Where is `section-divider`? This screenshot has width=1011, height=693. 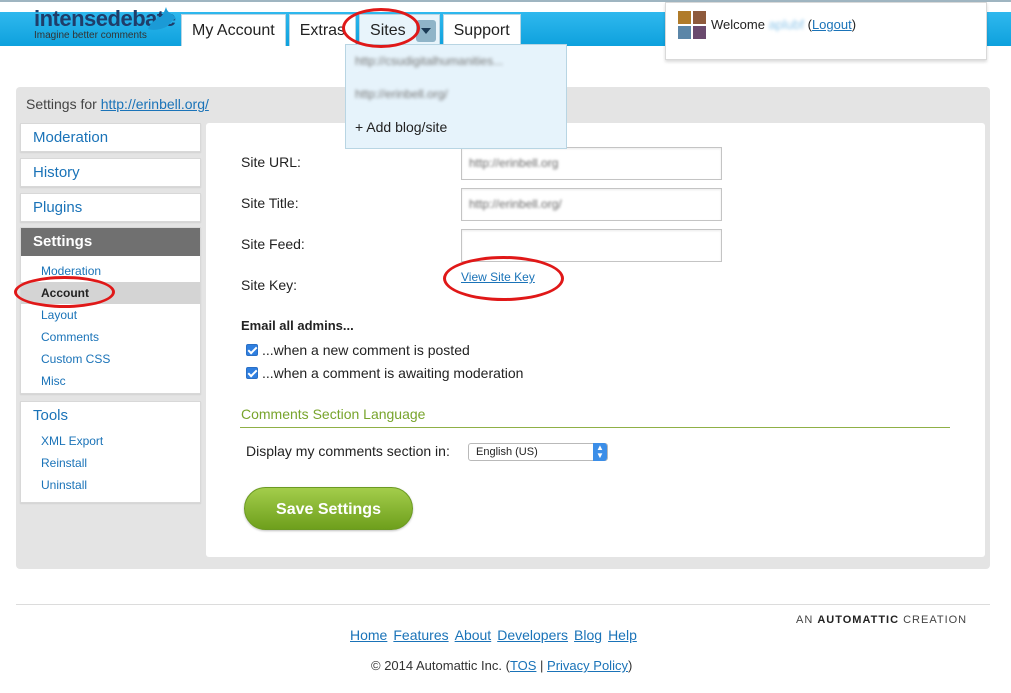 section-divider is located at coordinates (595, 427).